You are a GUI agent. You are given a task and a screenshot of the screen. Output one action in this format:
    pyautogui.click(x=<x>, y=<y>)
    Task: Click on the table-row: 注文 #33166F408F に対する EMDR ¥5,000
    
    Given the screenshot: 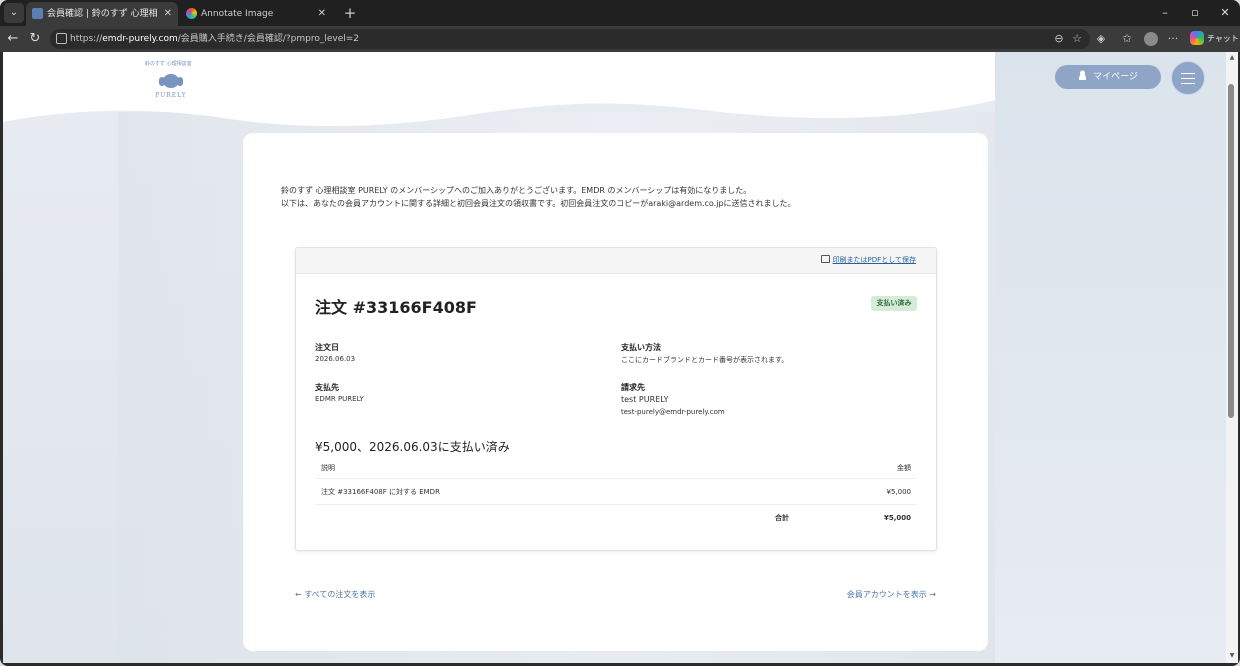 What is the action you would take?
    pyautogui.click(x=616, y=491)
    